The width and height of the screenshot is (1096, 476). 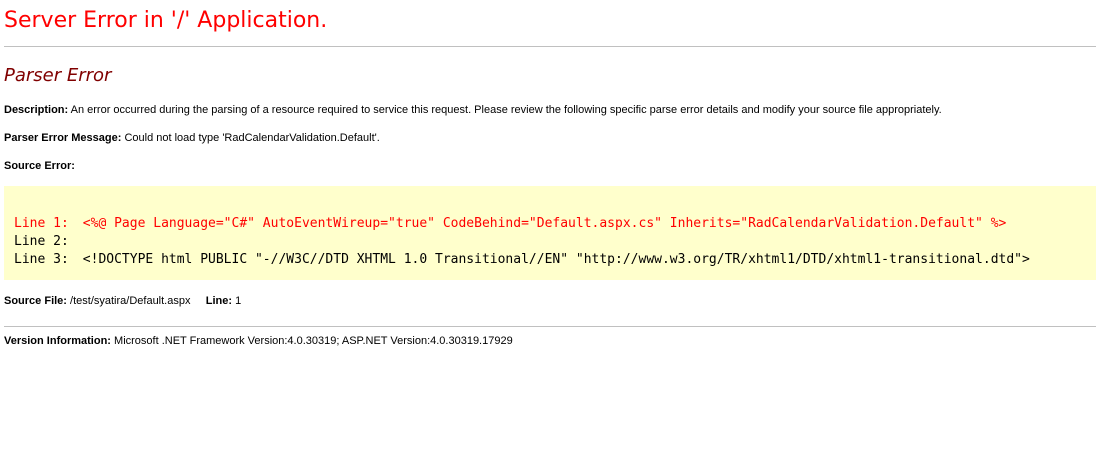 What do you see at coordinates (63, 138) in the screenshot?
I see `error-message-label: Parser Error Message:` at bounding box center [63, 138].